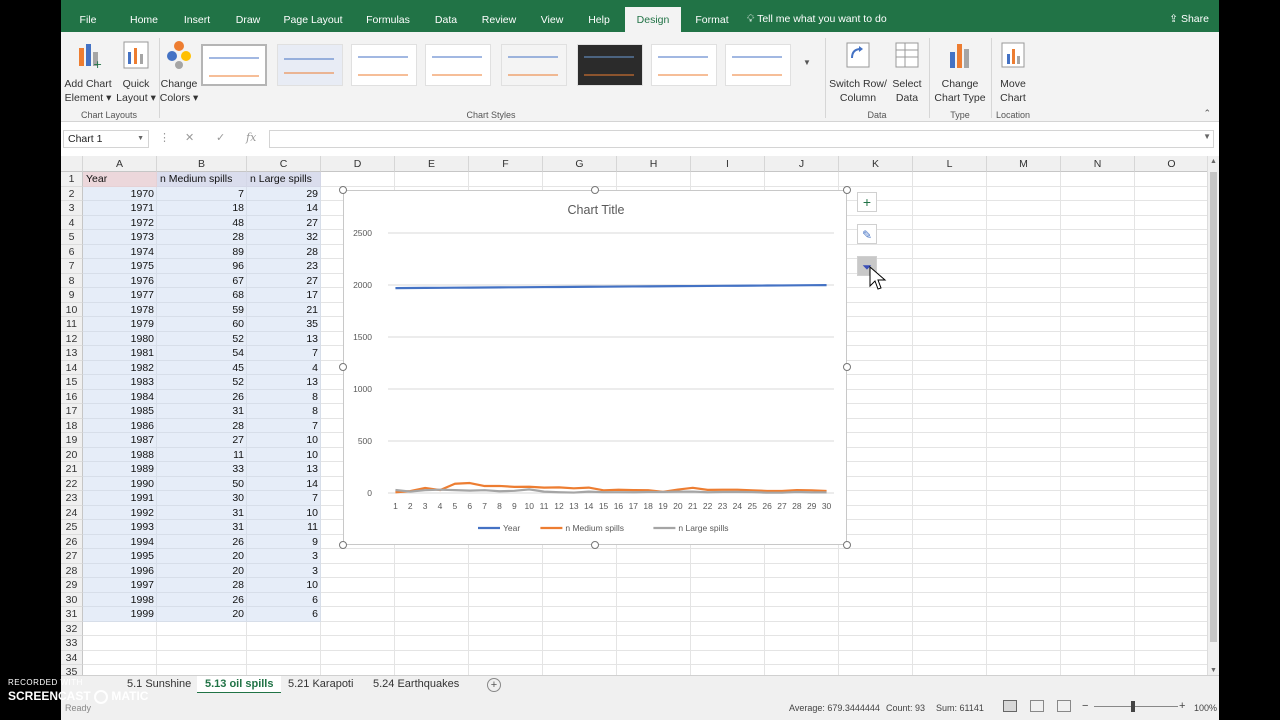 The height and width of the screenshot is (720, 1280). I want to click on header-cell: n Medium spills, so click(202, 179).